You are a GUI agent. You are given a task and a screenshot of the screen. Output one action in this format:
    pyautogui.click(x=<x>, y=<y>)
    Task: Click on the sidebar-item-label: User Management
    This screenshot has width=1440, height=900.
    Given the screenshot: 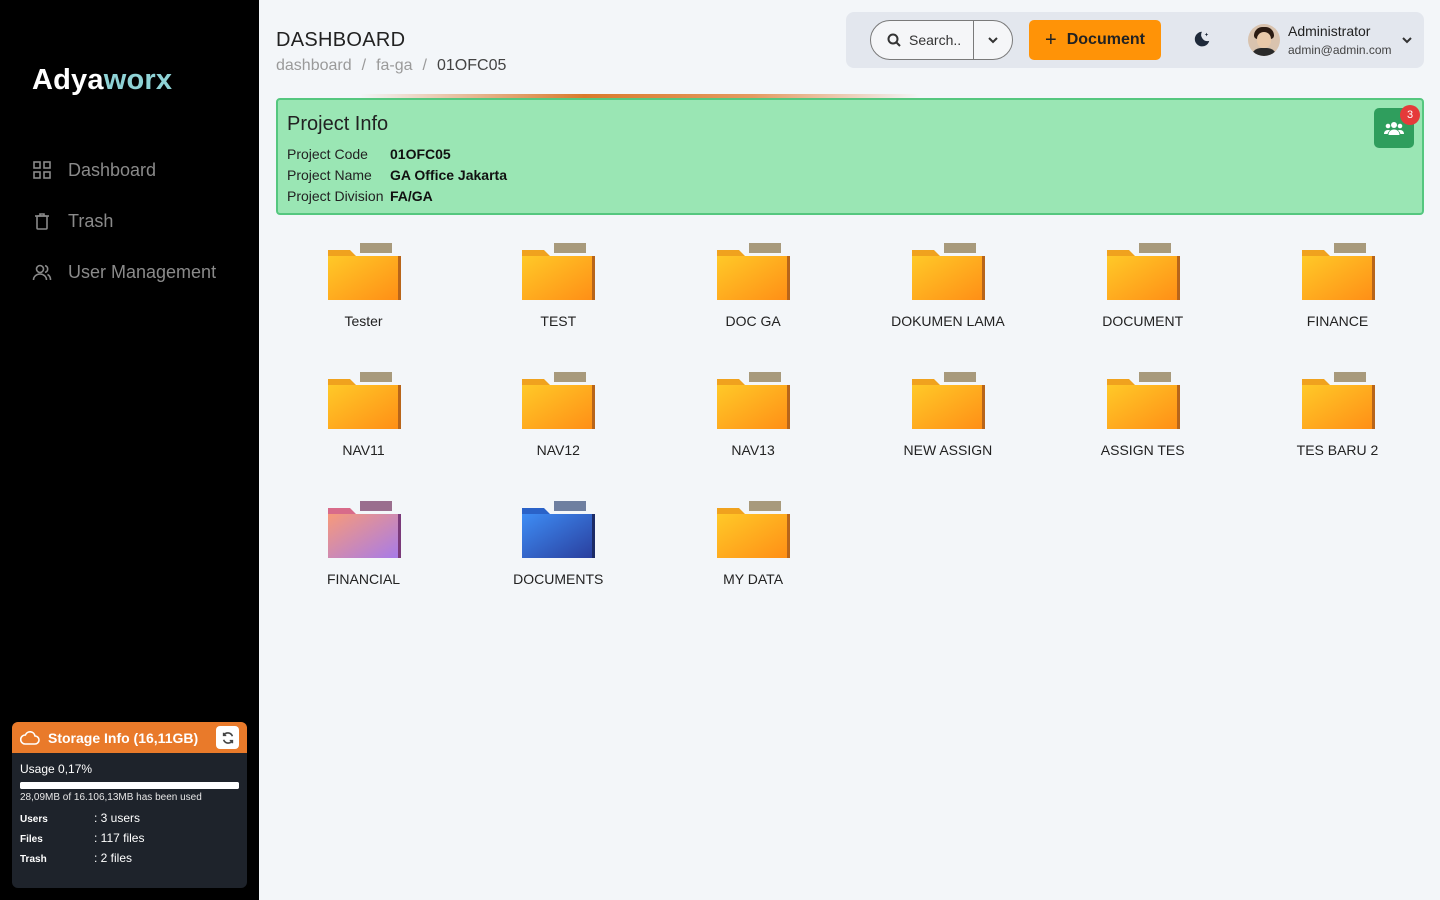 What is the action you would take?
    pyautogui.click(x=142, y=271)
    